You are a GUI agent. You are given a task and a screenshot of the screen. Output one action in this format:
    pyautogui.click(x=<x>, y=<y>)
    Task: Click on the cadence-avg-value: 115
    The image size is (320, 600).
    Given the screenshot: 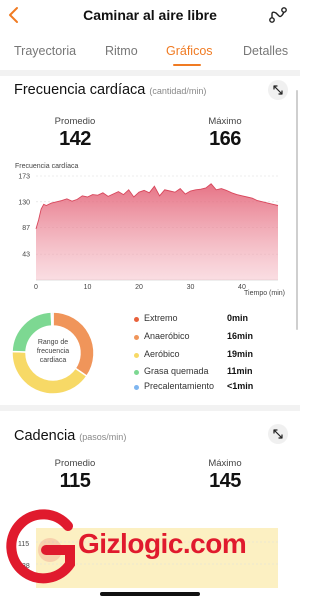 What is the action you would take?
    pyautogui.click(x=75, y=481)
    